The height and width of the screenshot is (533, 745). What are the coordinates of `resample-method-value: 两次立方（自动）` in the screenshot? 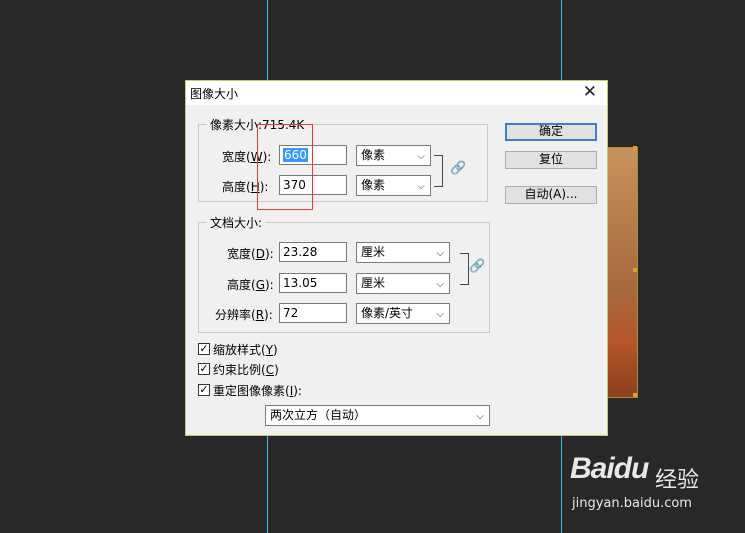 It's located at (318, 415).